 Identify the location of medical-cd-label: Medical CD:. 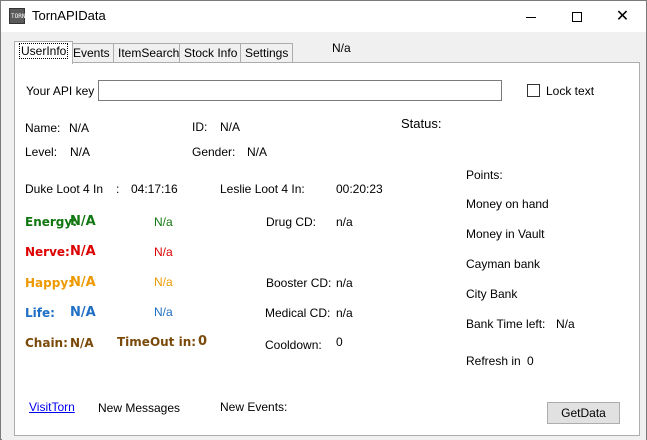
(298, 313).